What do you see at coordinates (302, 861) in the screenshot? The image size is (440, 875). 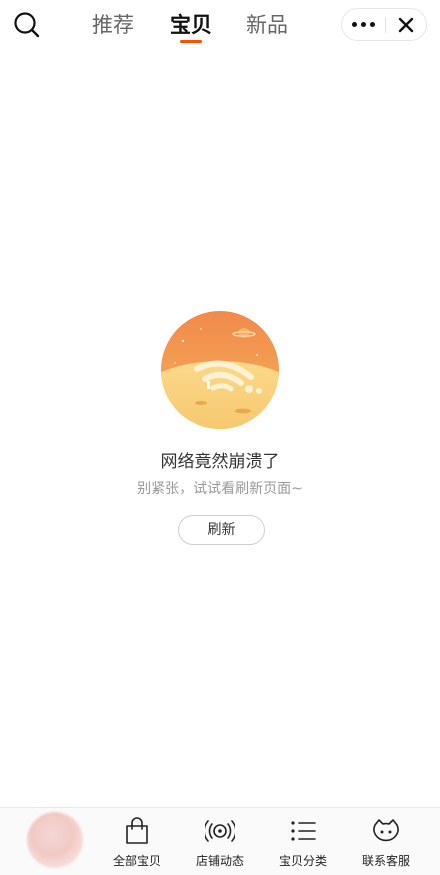 I see `nav-label: 宝贝分类` at bounding box center [302, 861].